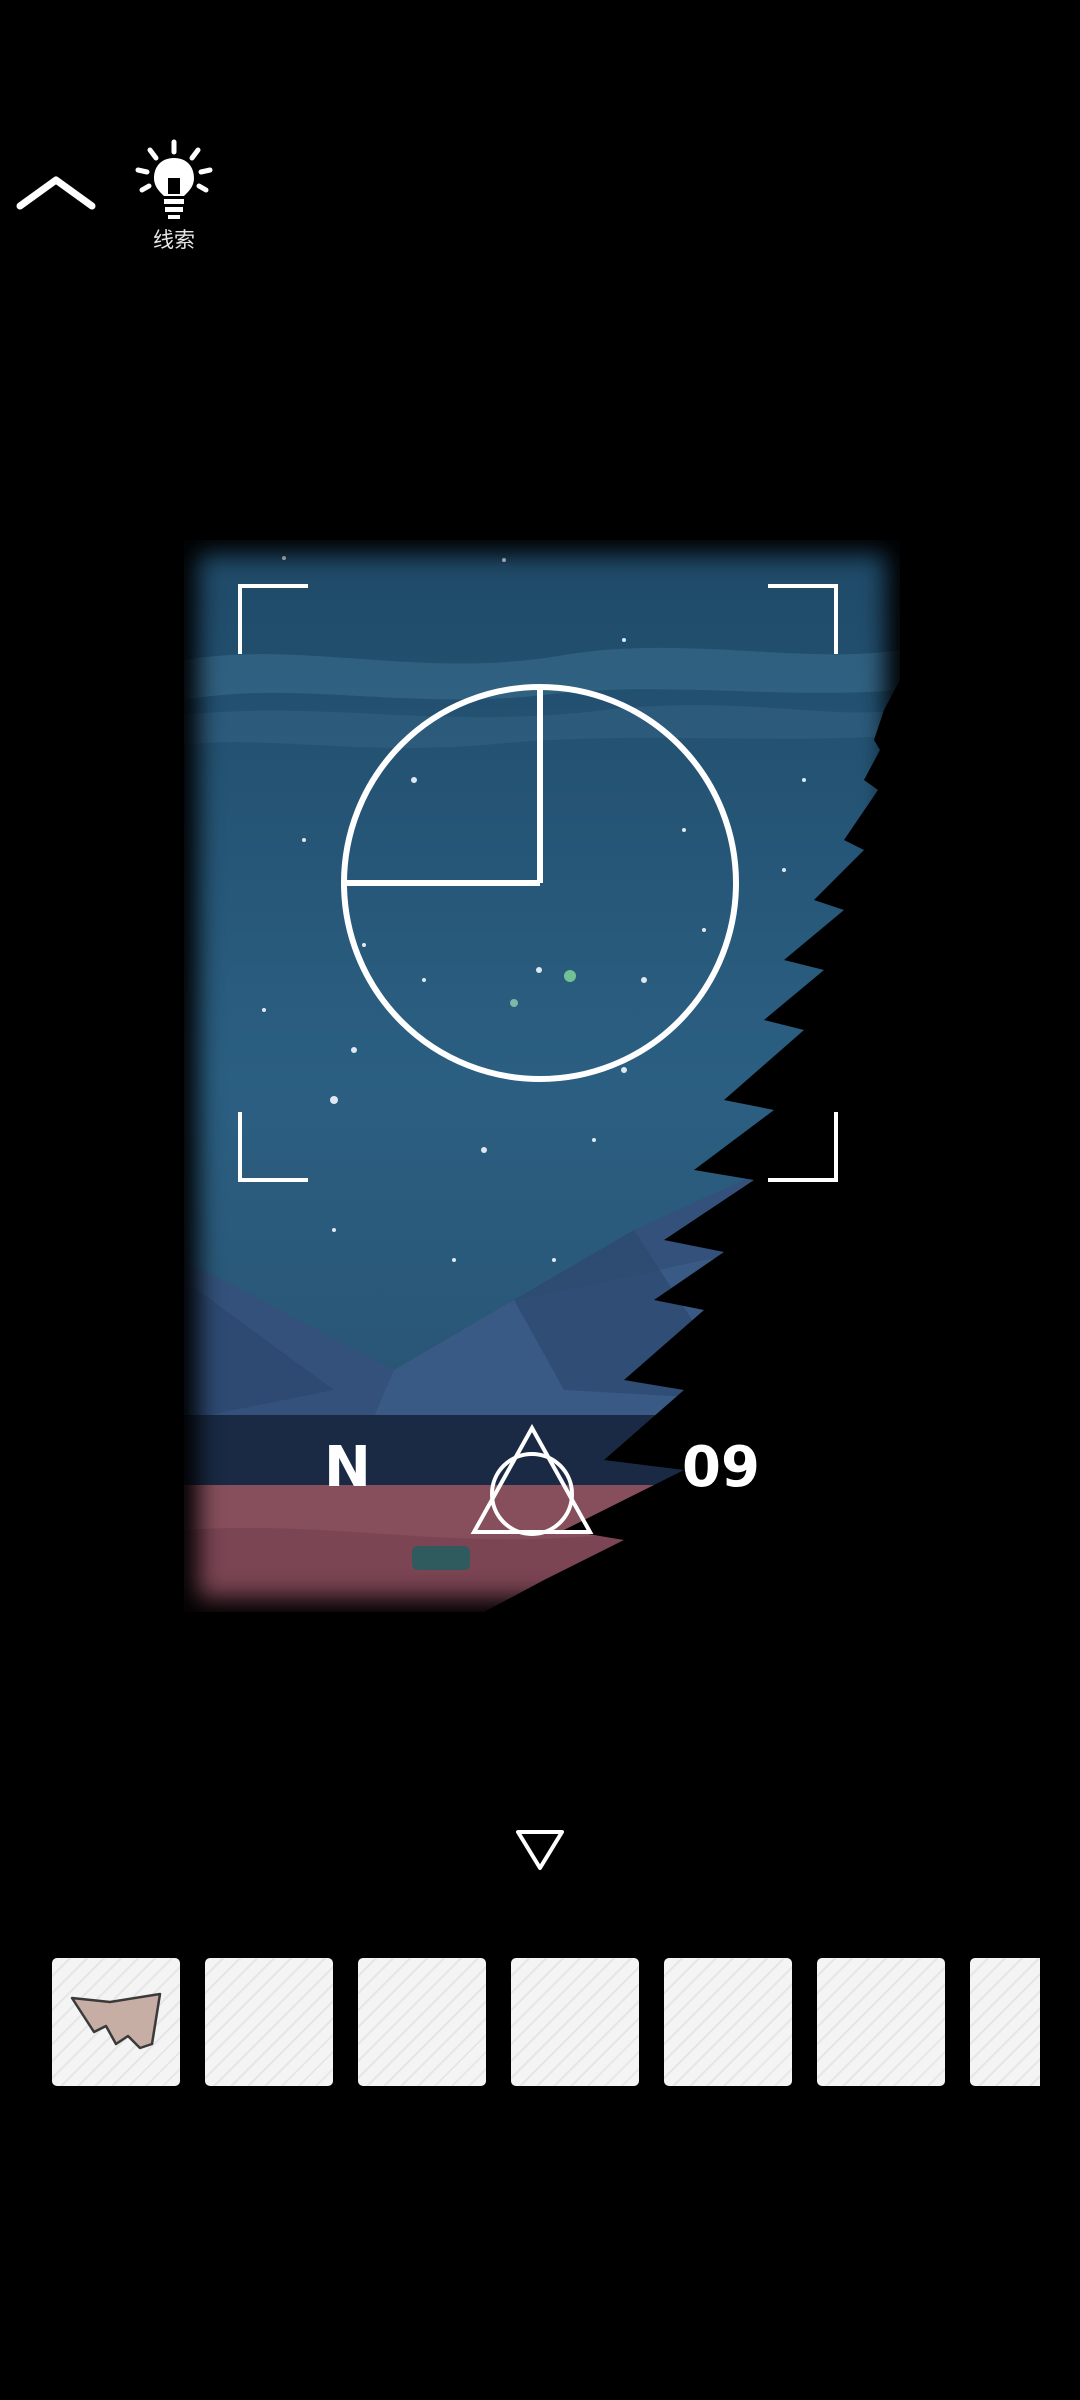 Image resolution: width=1080 pixels, height=2400 pixels. I want to click on inventory-bar, so click(546, 2024).